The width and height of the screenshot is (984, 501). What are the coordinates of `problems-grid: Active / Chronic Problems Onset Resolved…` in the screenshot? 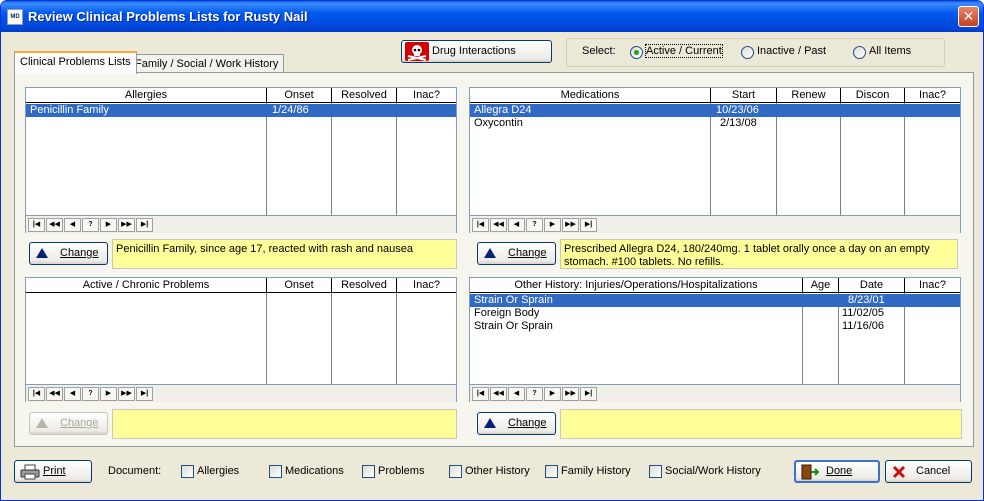 It's located at (241, 339).